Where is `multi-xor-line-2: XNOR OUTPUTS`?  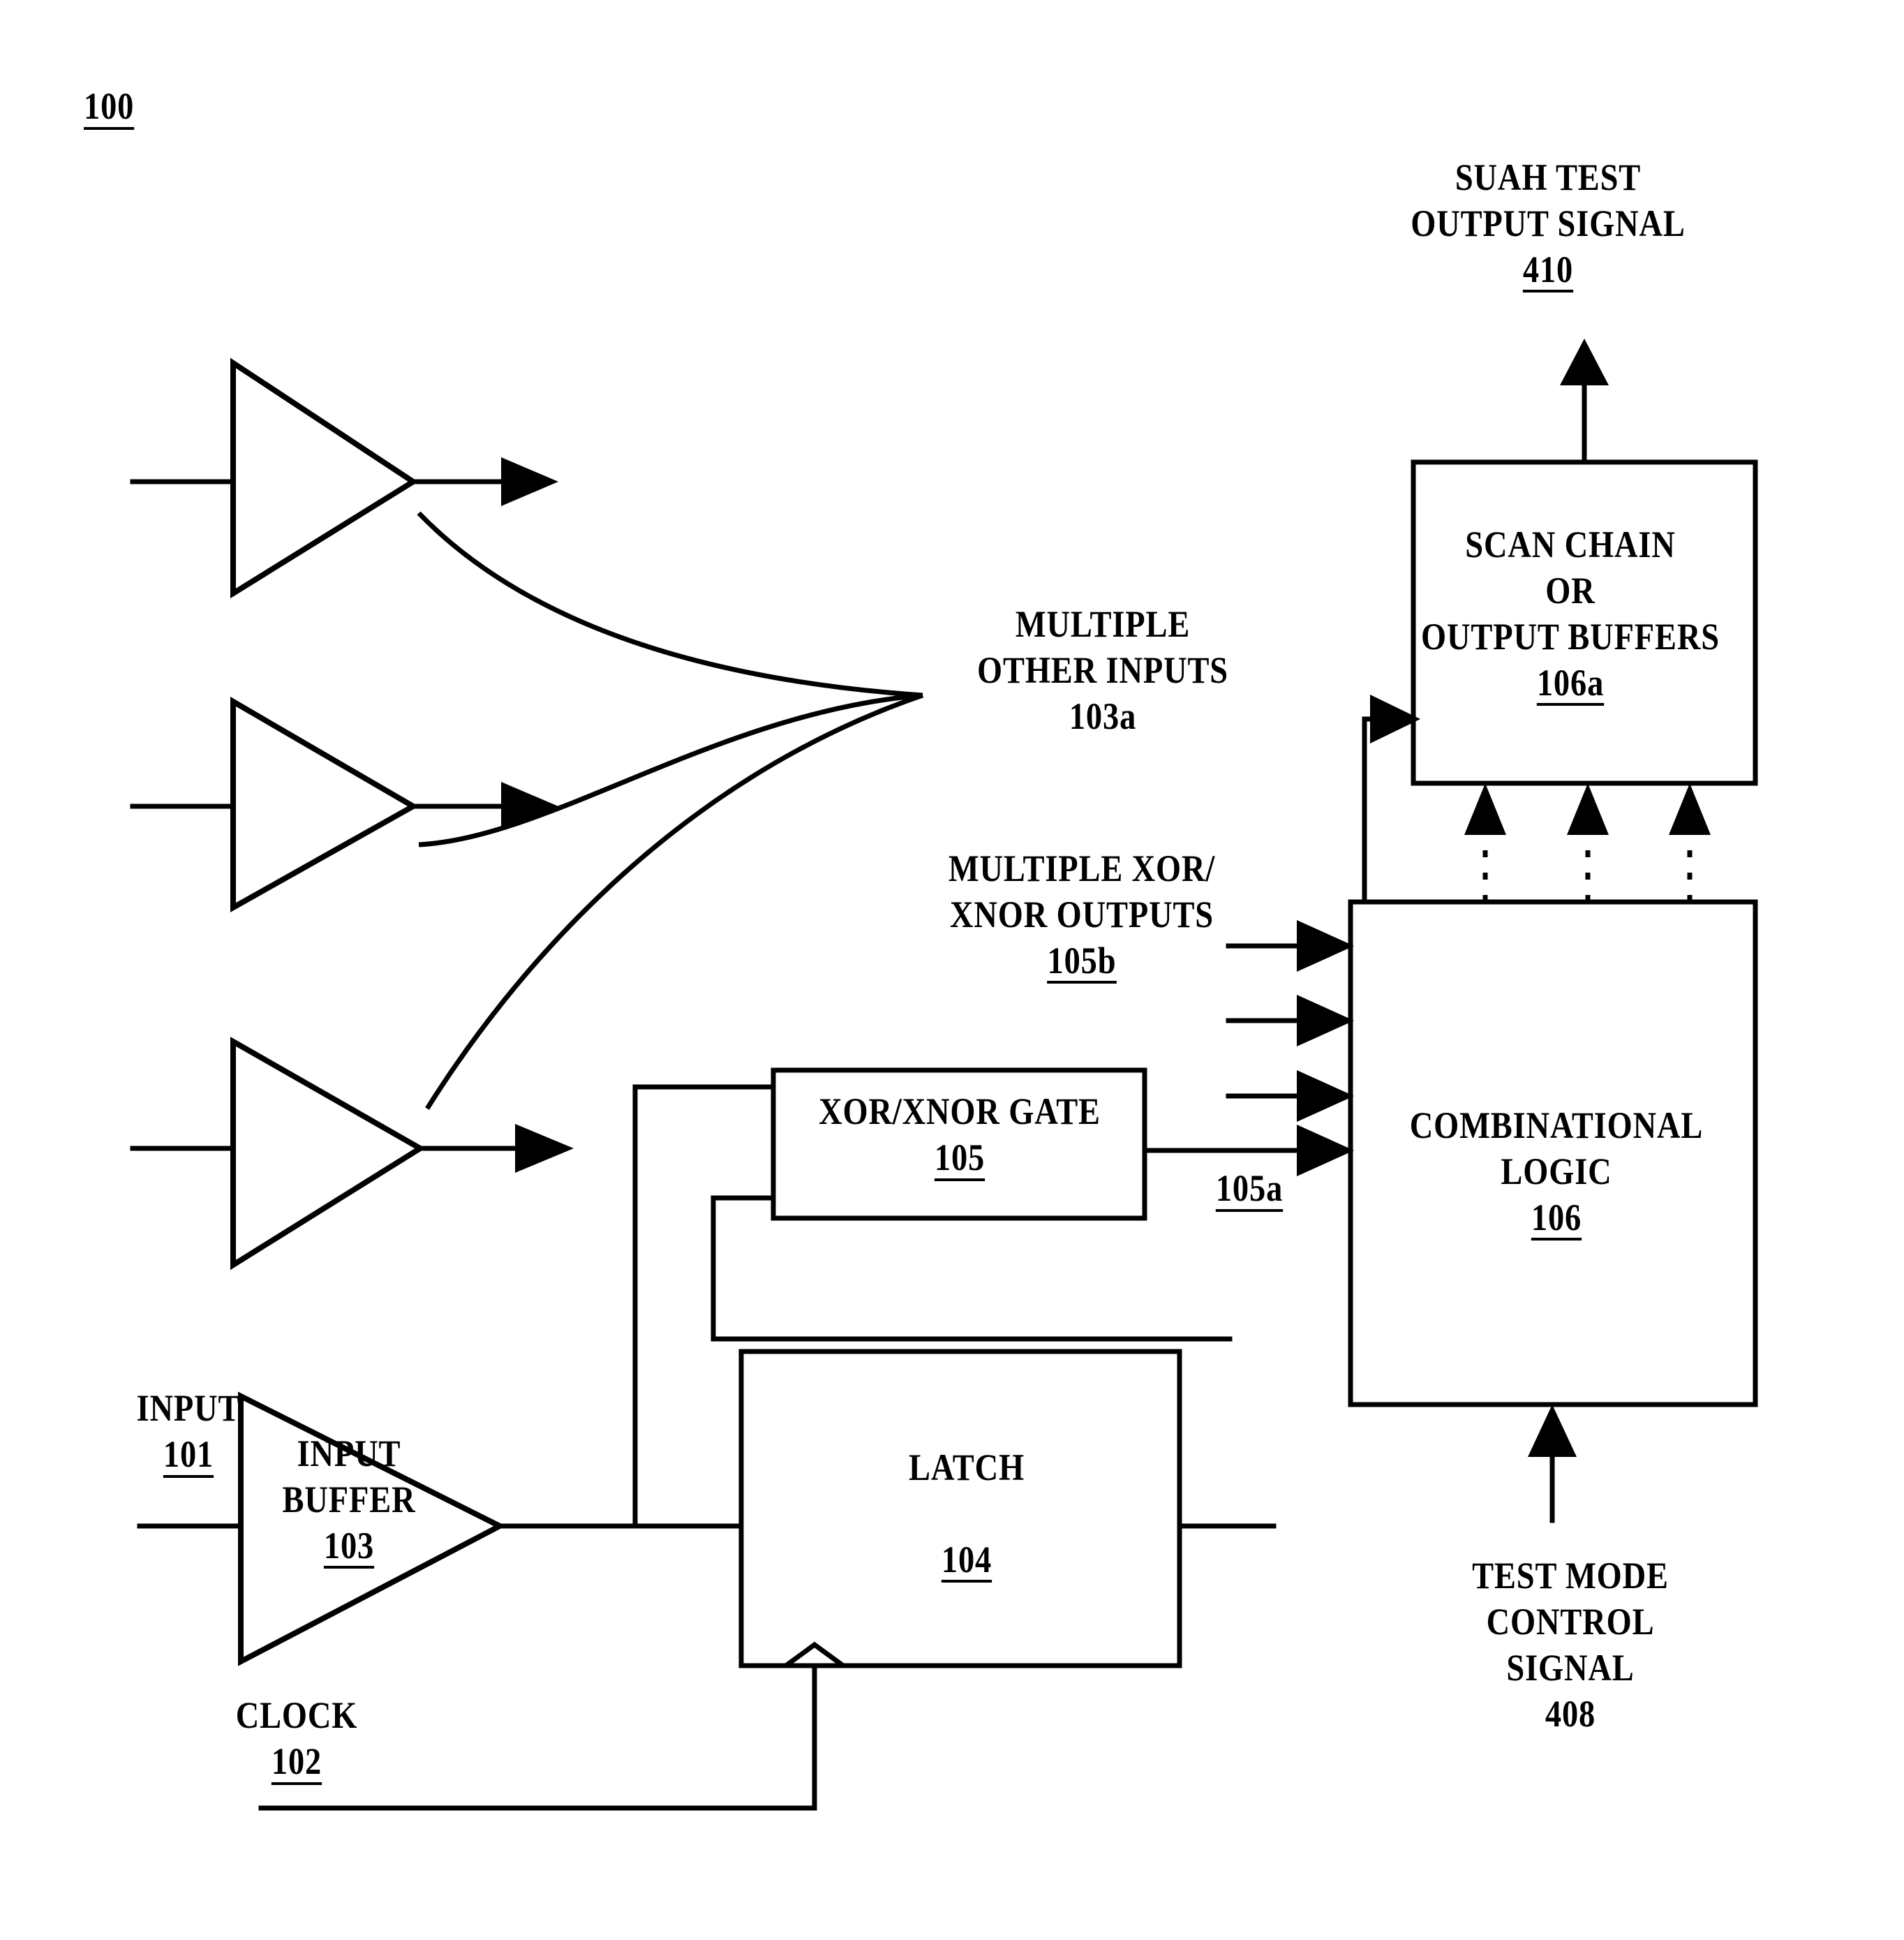 multi-xor-line-2: XNOR OUTPUTS is located at coordinates (1081, 914).